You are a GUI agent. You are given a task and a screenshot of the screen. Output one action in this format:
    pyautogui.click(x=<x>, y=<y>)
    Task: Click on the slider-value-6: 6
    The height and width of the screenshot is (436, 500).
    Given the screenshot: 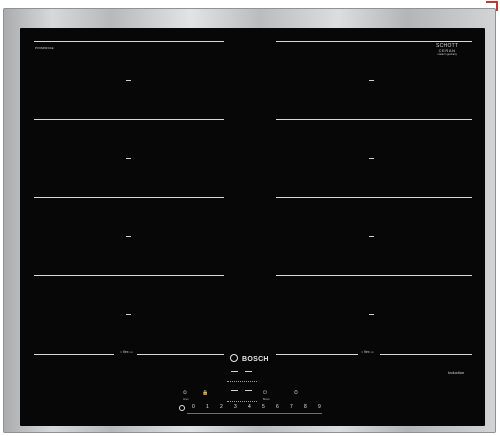 What is the action you would take?
    pyautogui.click(x=277, y=407)
    